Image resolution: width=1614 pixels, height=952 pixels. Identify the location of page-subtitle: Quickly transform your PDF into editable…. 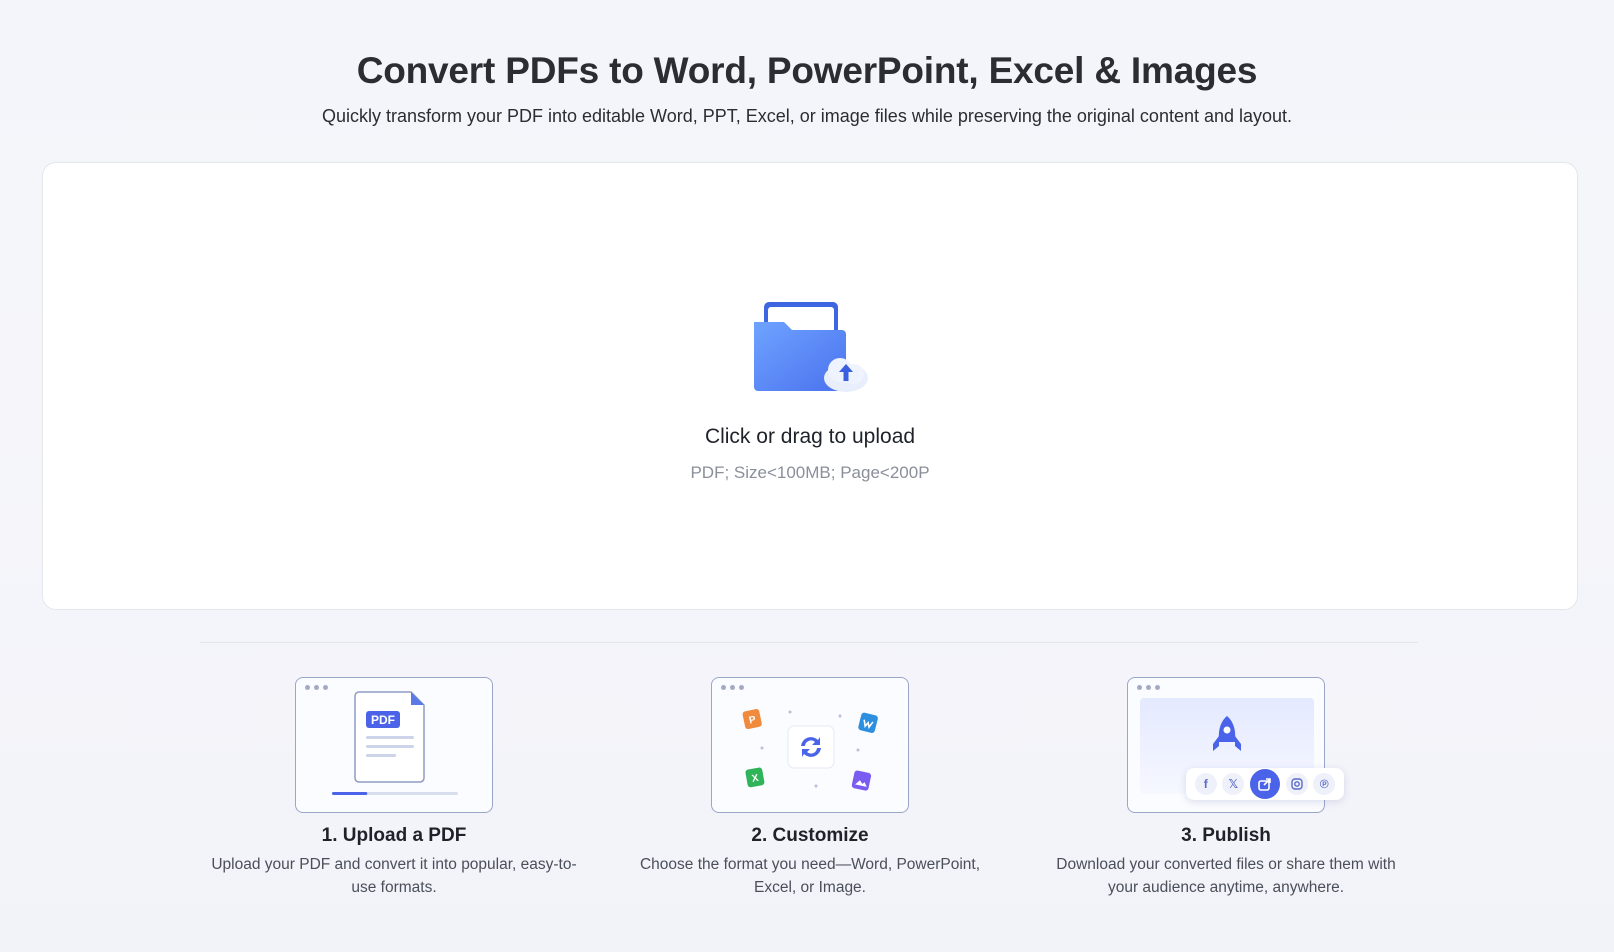
(807, 116).